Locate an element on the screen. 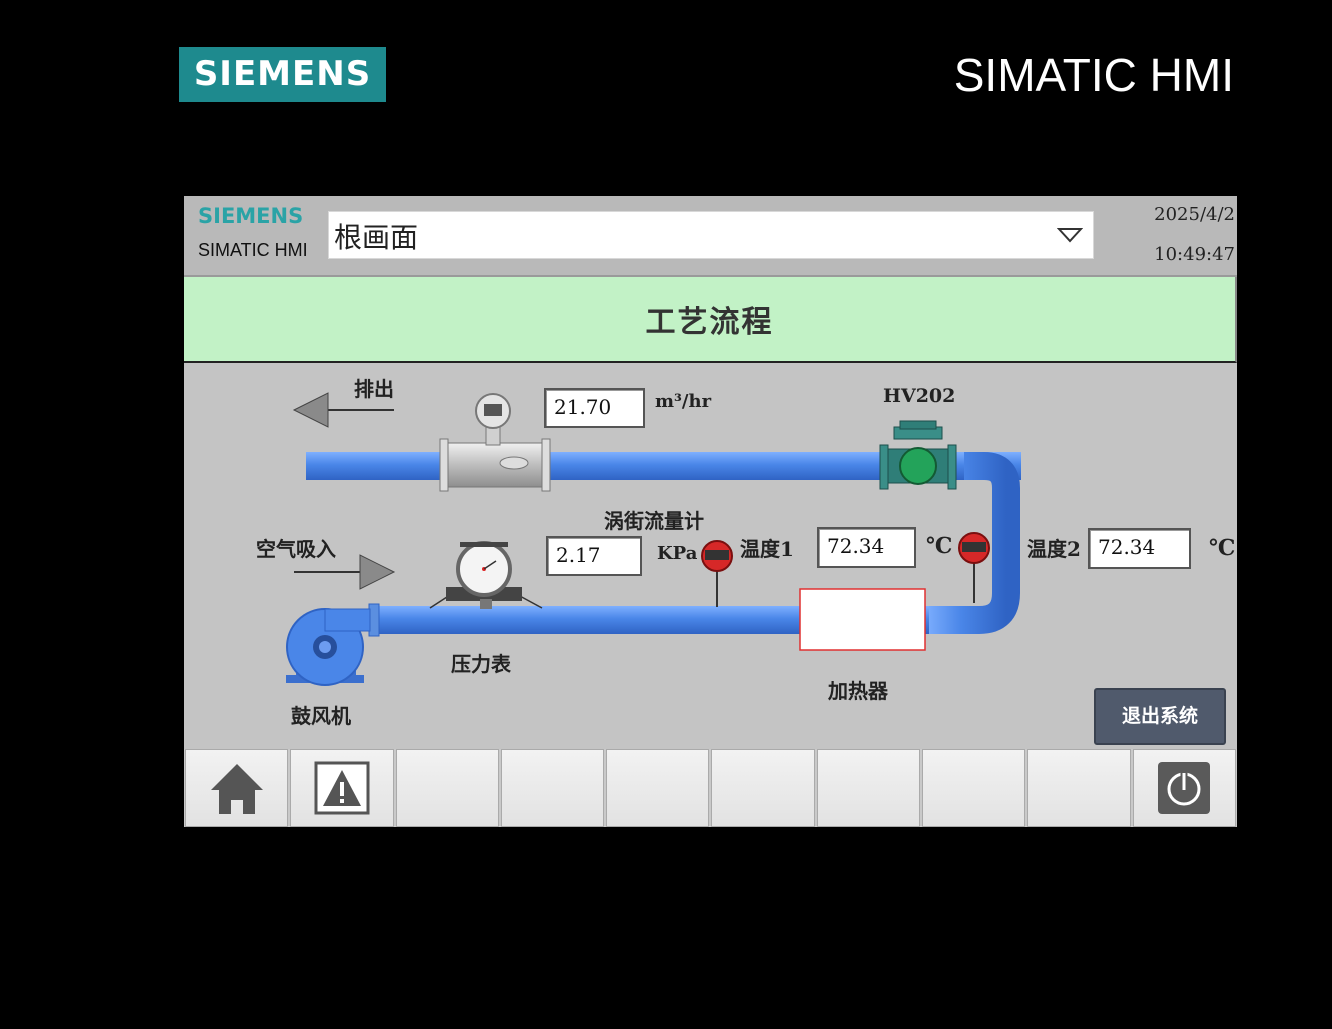  header-brand-logo: SIEMENS is located at coordinates (251, 216).